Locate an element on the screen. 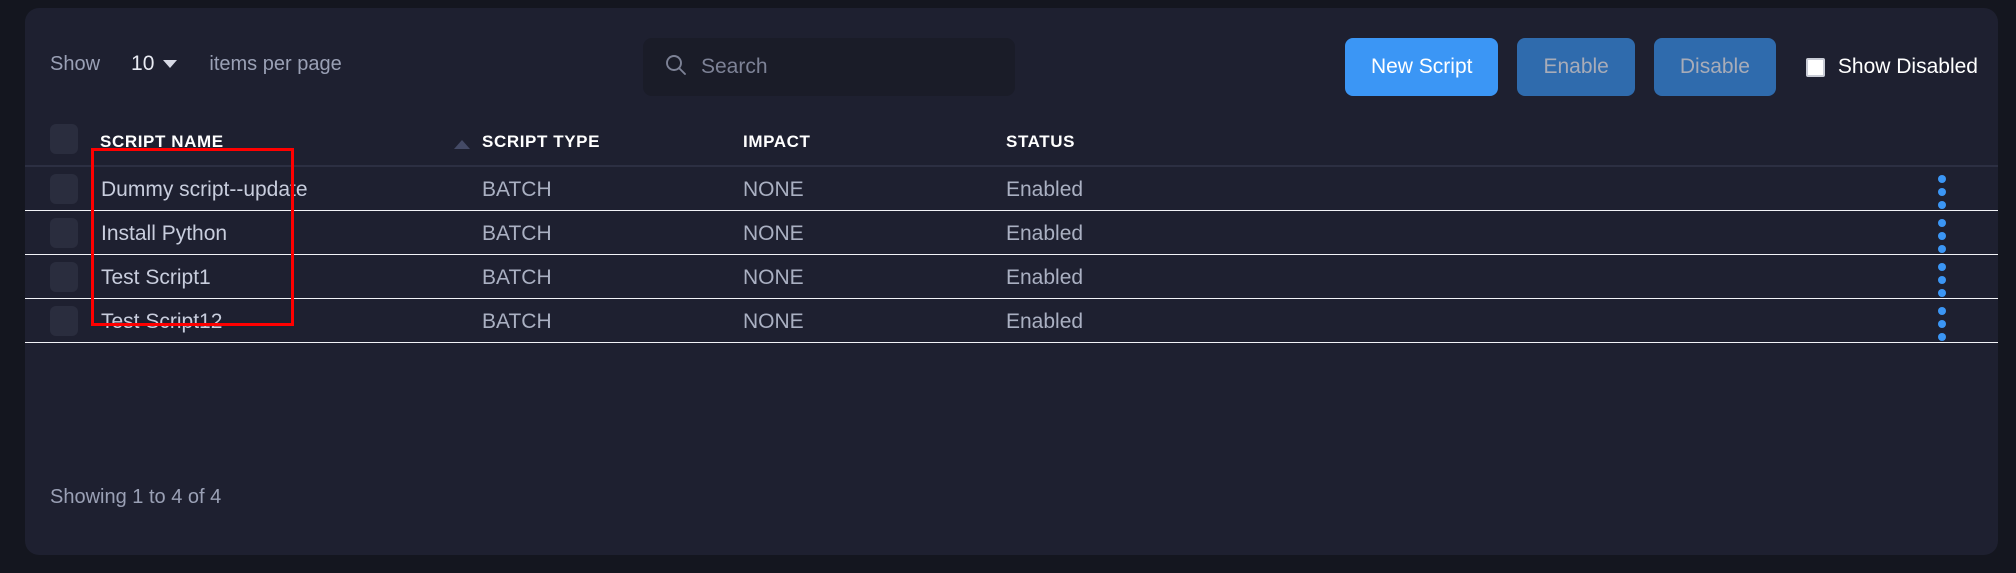  new-script-button: New Script is located at coordinates (1421, 67).